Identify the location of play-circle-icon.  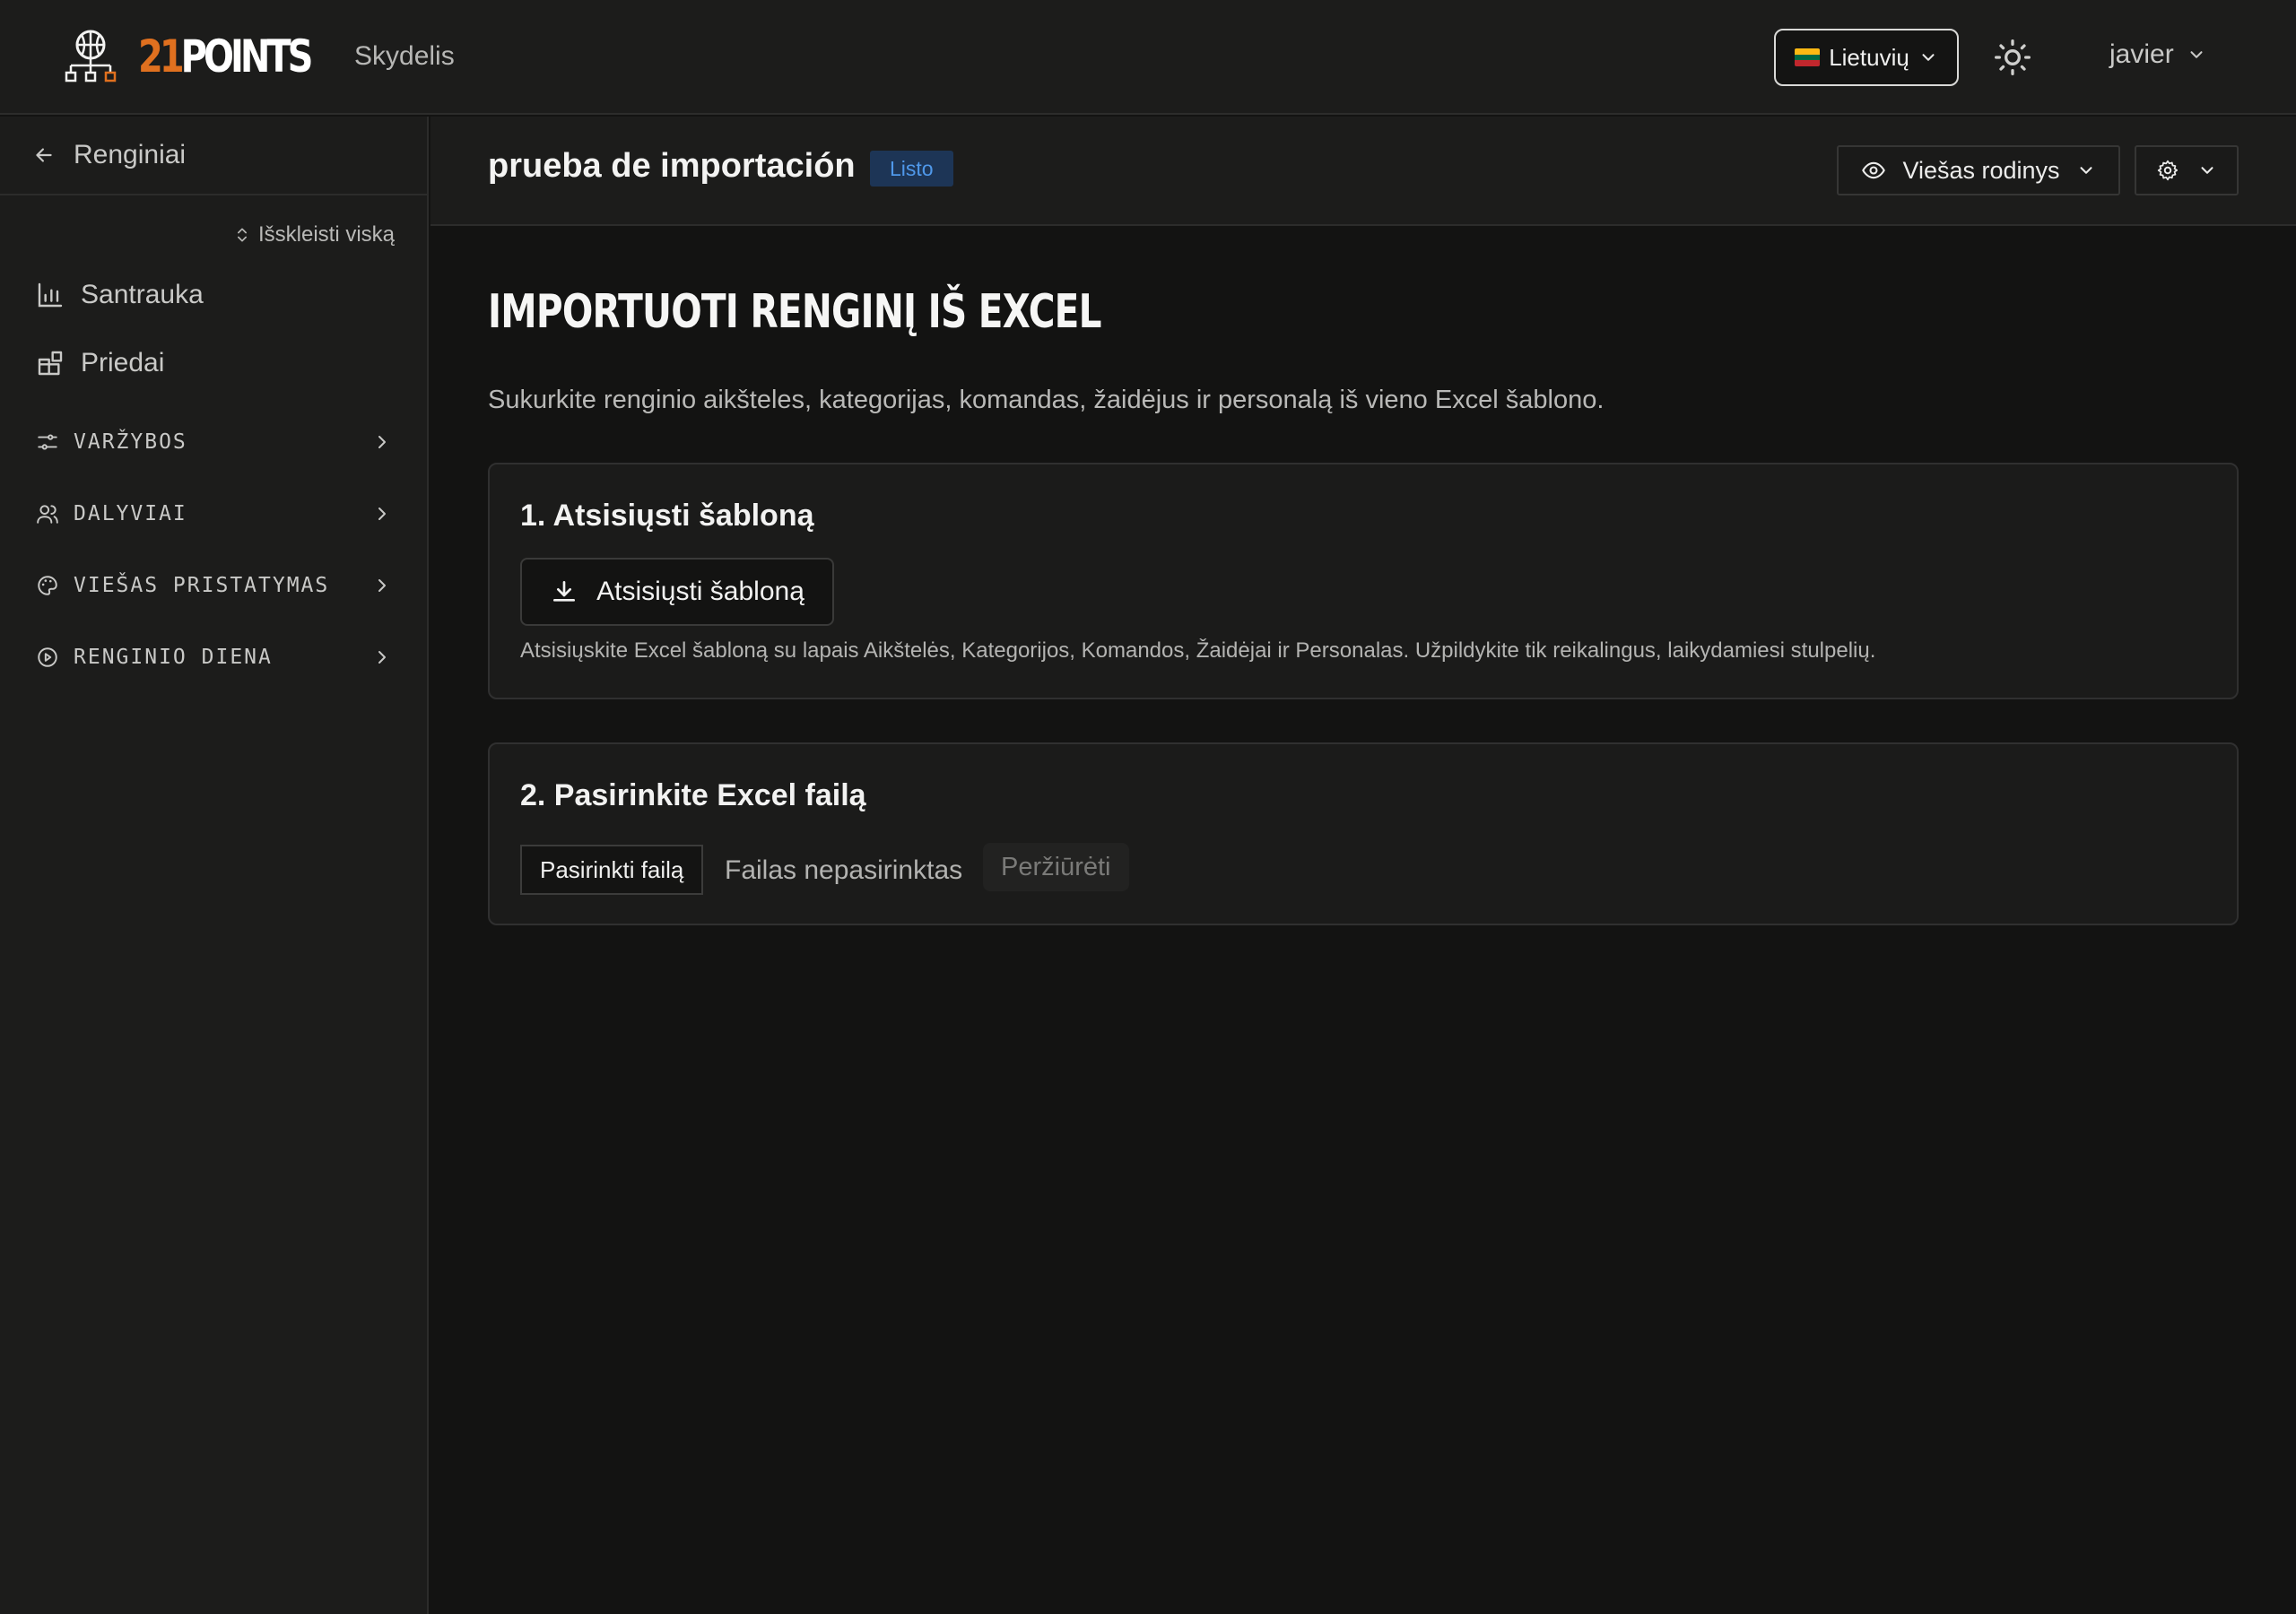
(47, 657).